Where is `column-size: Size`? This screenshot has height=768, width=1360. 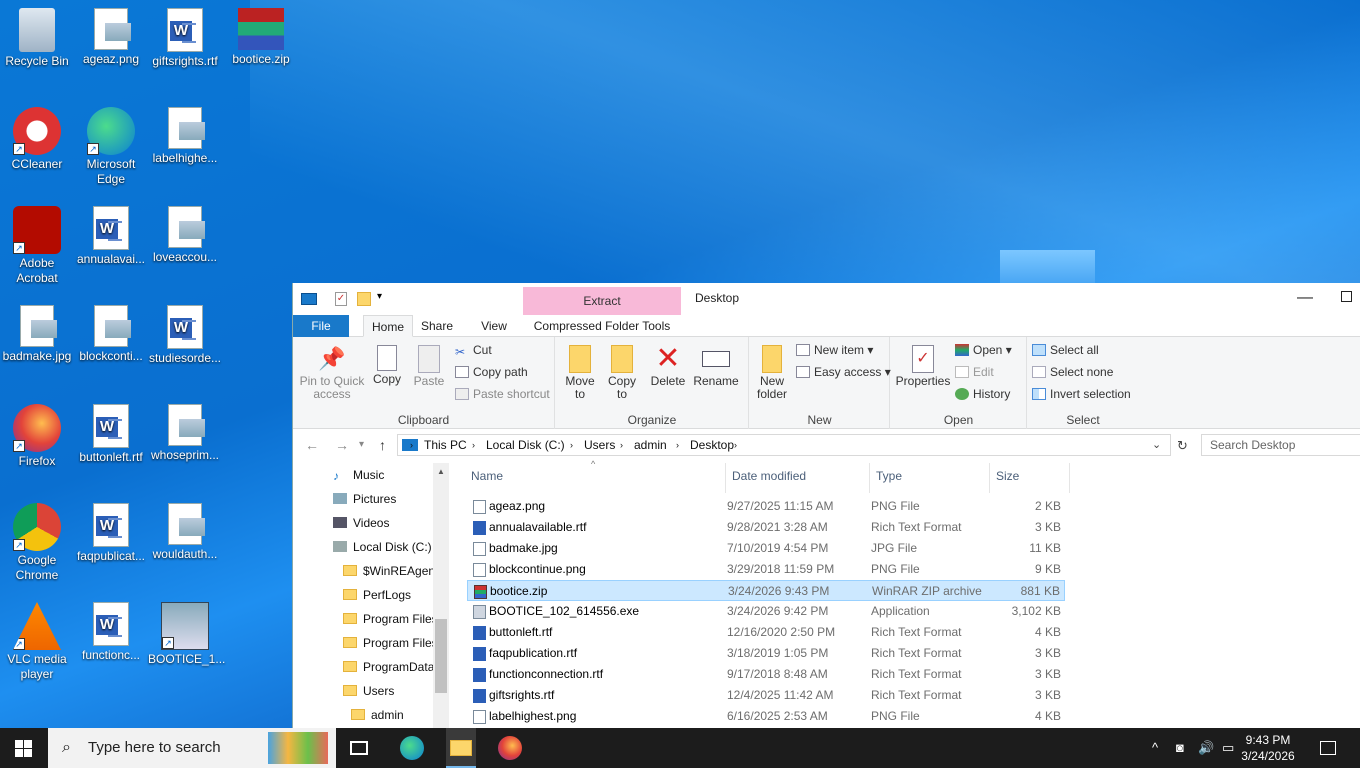
column-size: Size is located at coordinates (1007, 476).